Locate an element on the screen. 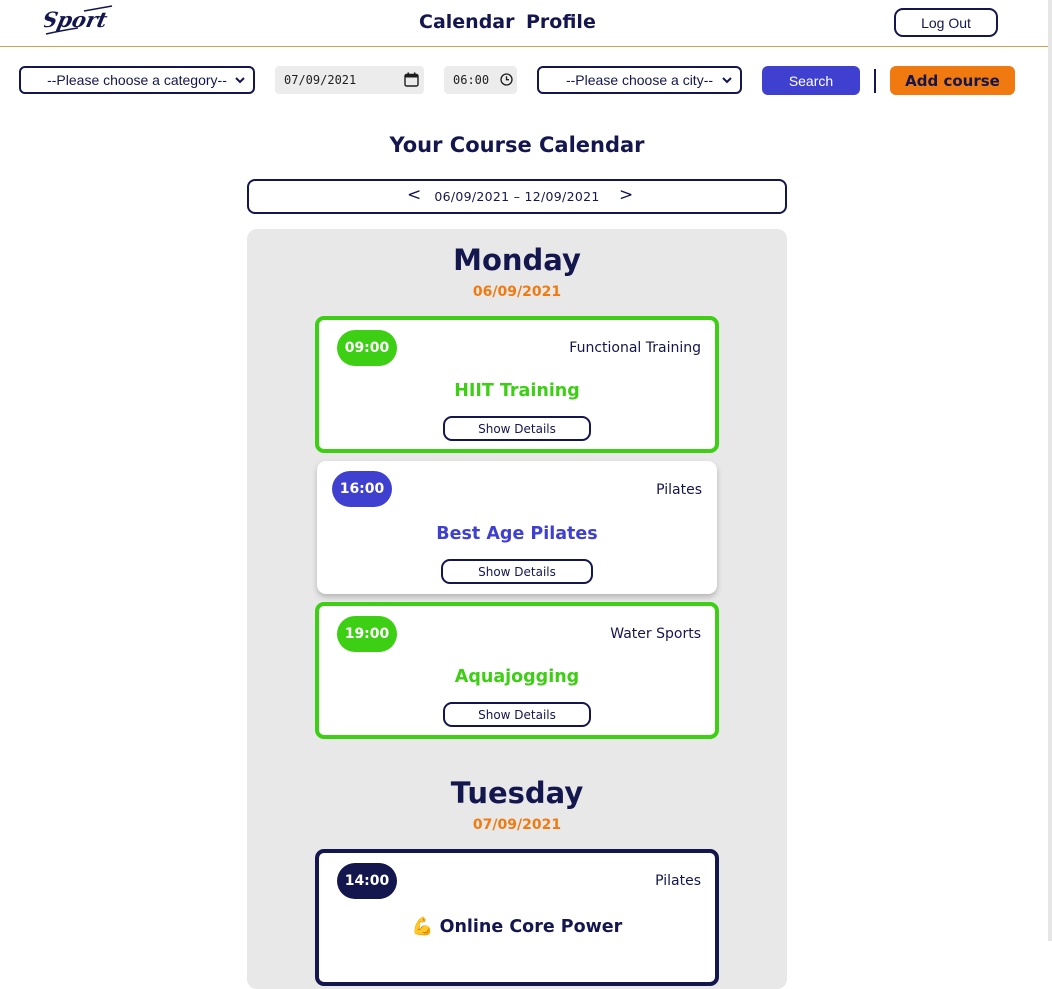  day-date-monday: 06/09/2021 is located at coordinates (517, 292).